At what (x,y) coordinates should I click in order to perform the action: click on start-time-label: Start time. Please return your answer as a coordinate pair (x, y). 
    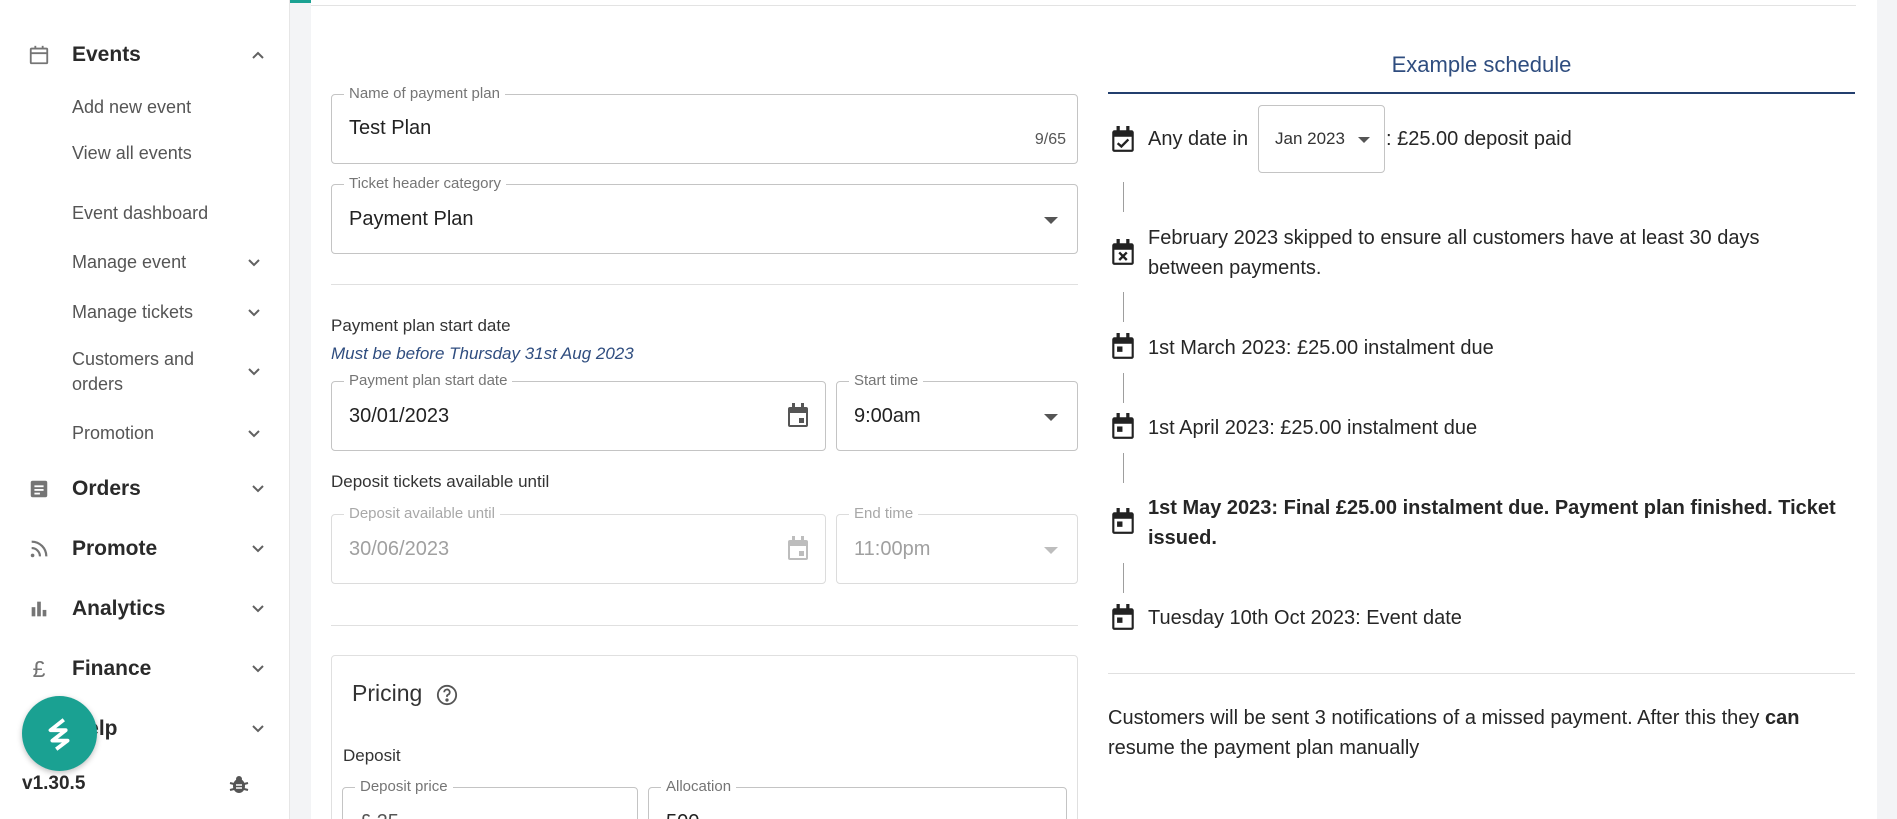
    Looking at the image, I should click on (886, 380).